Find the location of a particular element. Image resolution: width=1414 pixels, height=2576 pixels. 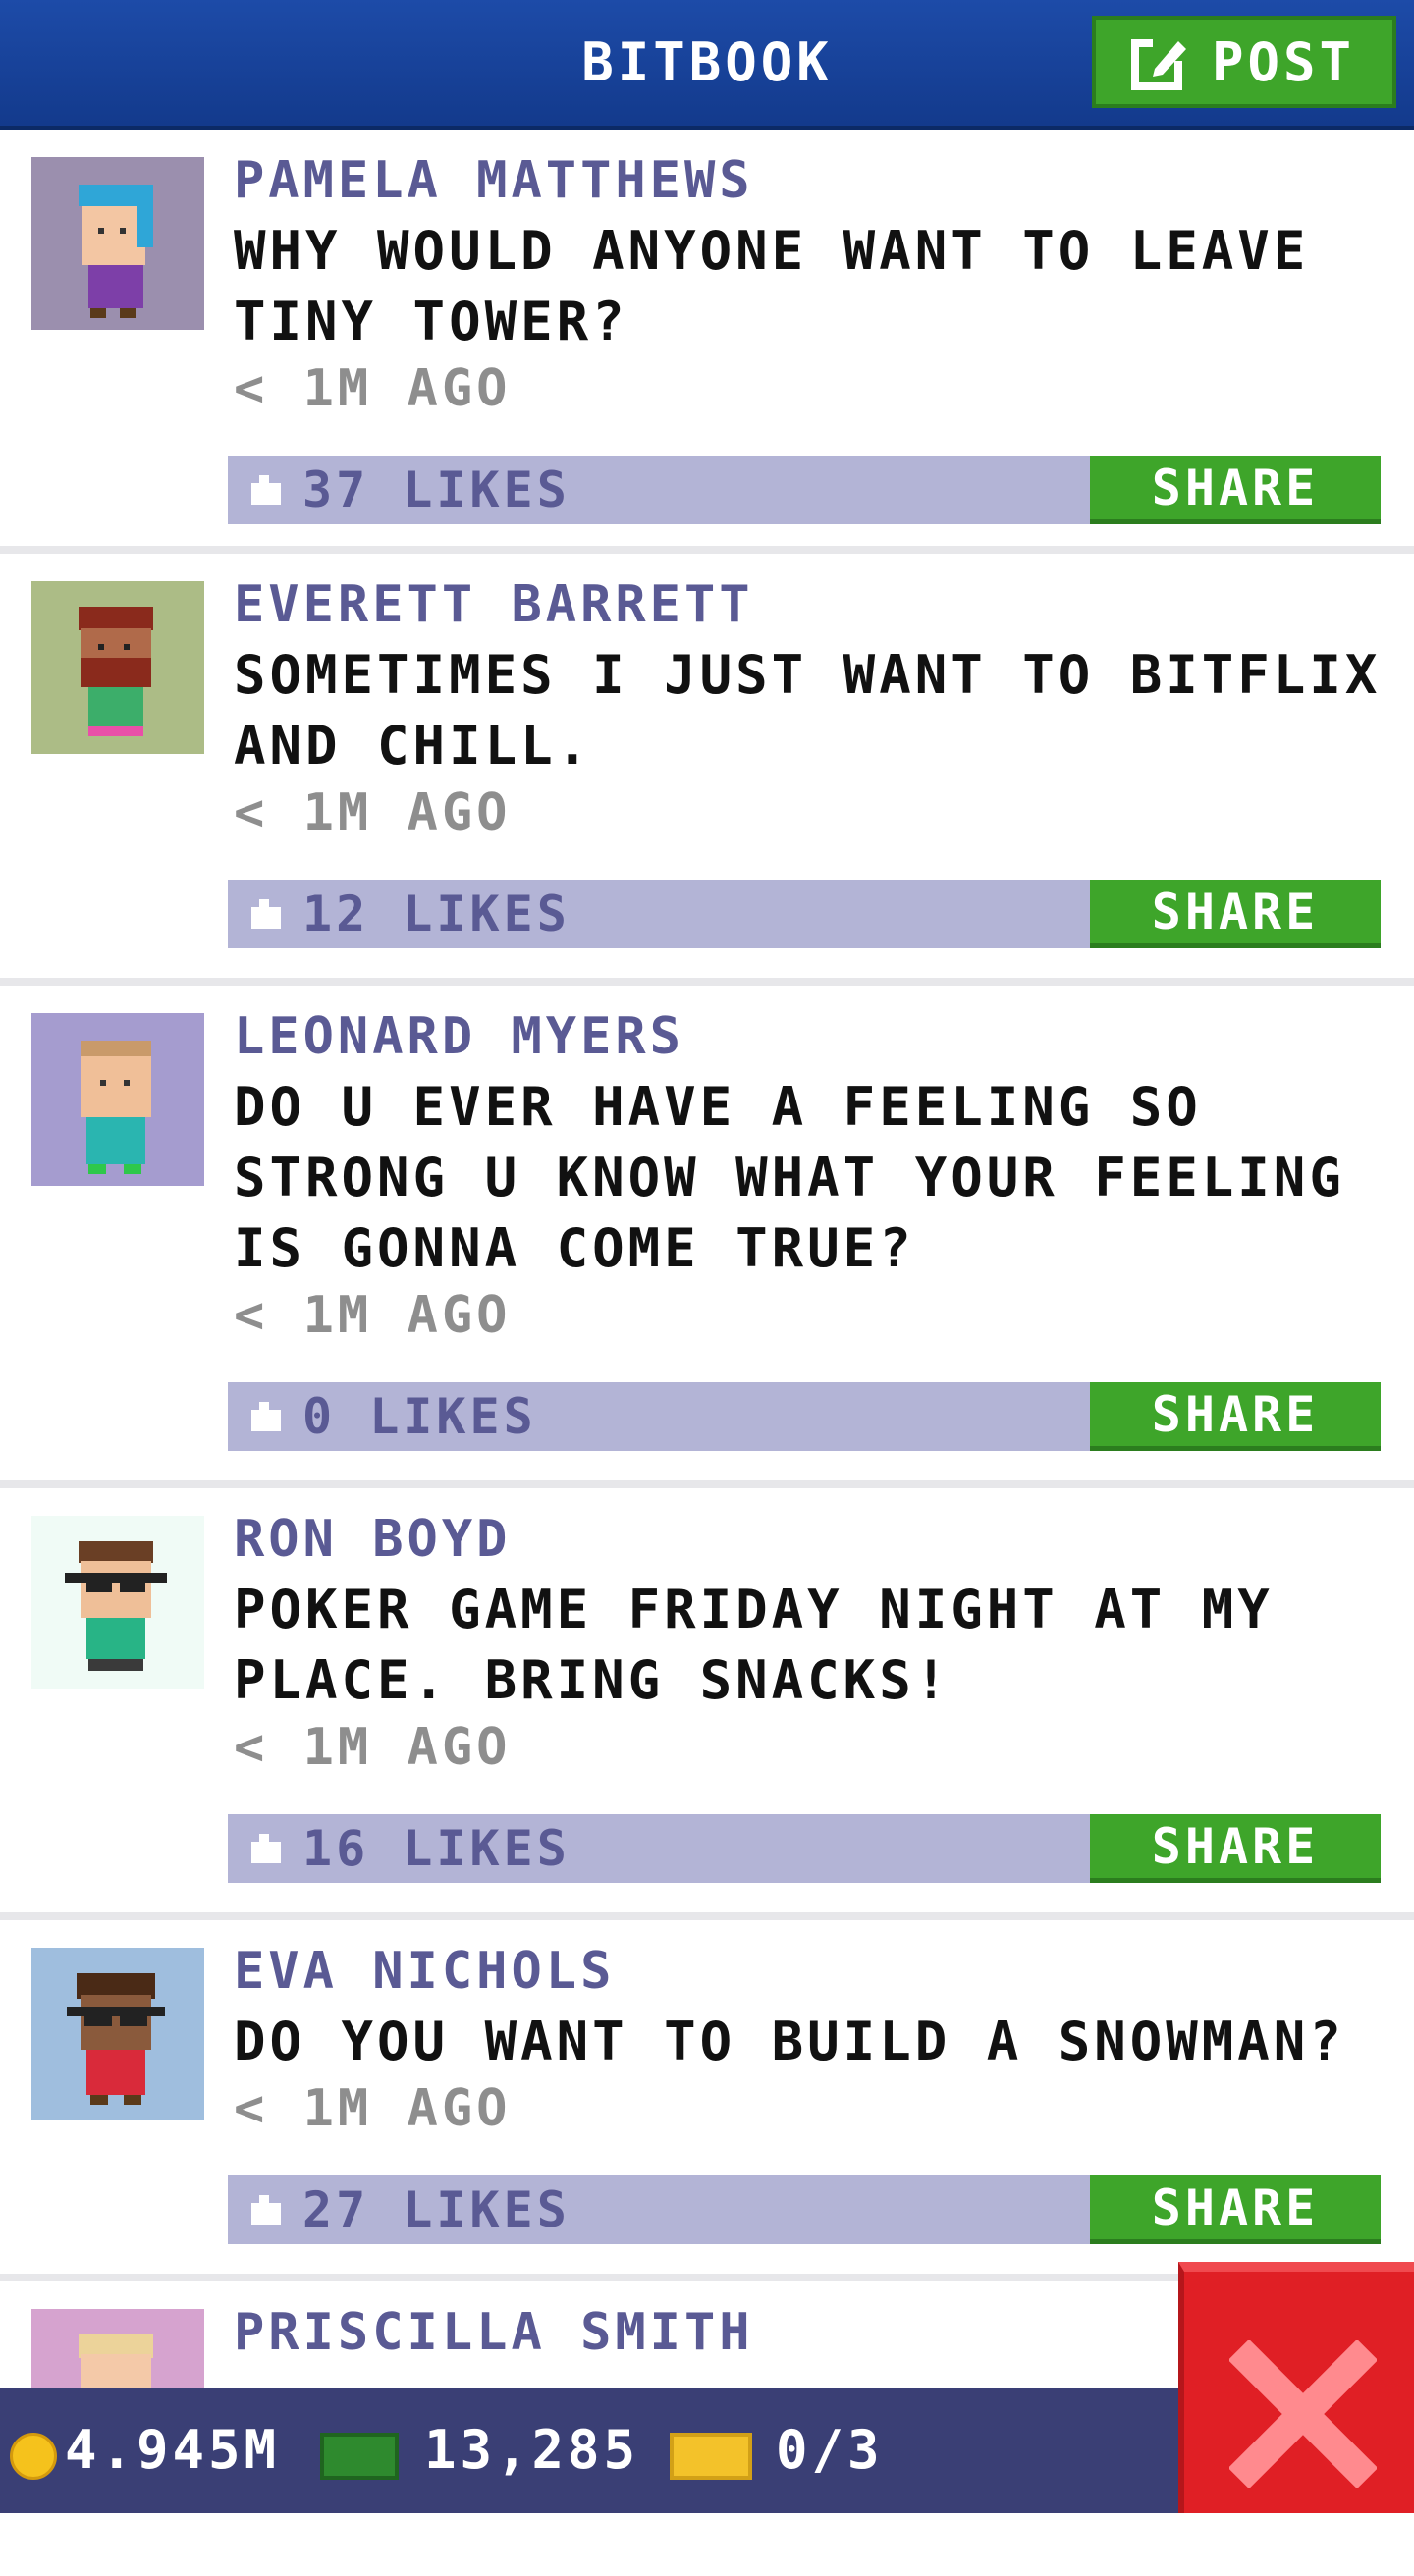

like-bar: 16 LIKES SHARE is located at coordinates (804, 1848).